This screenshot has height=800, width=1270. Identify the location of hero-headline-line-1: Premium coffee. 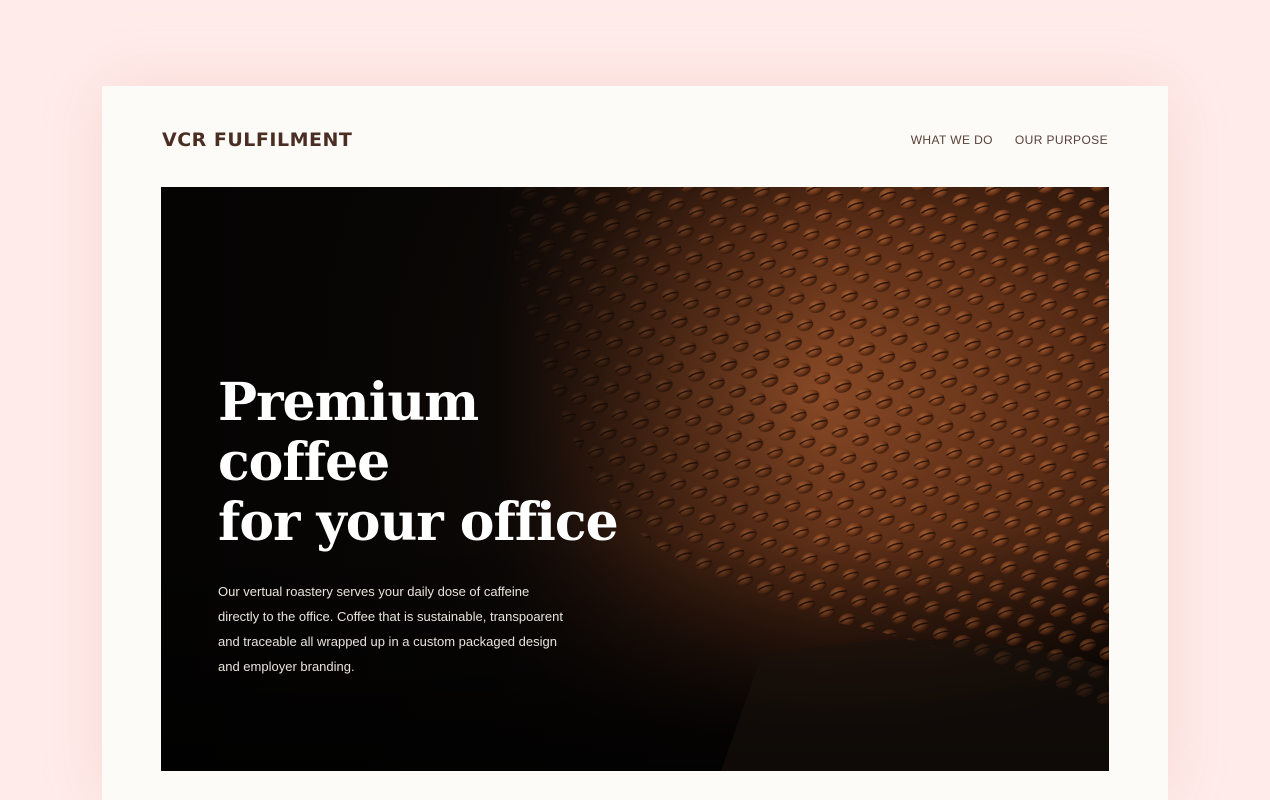
(348, 432).